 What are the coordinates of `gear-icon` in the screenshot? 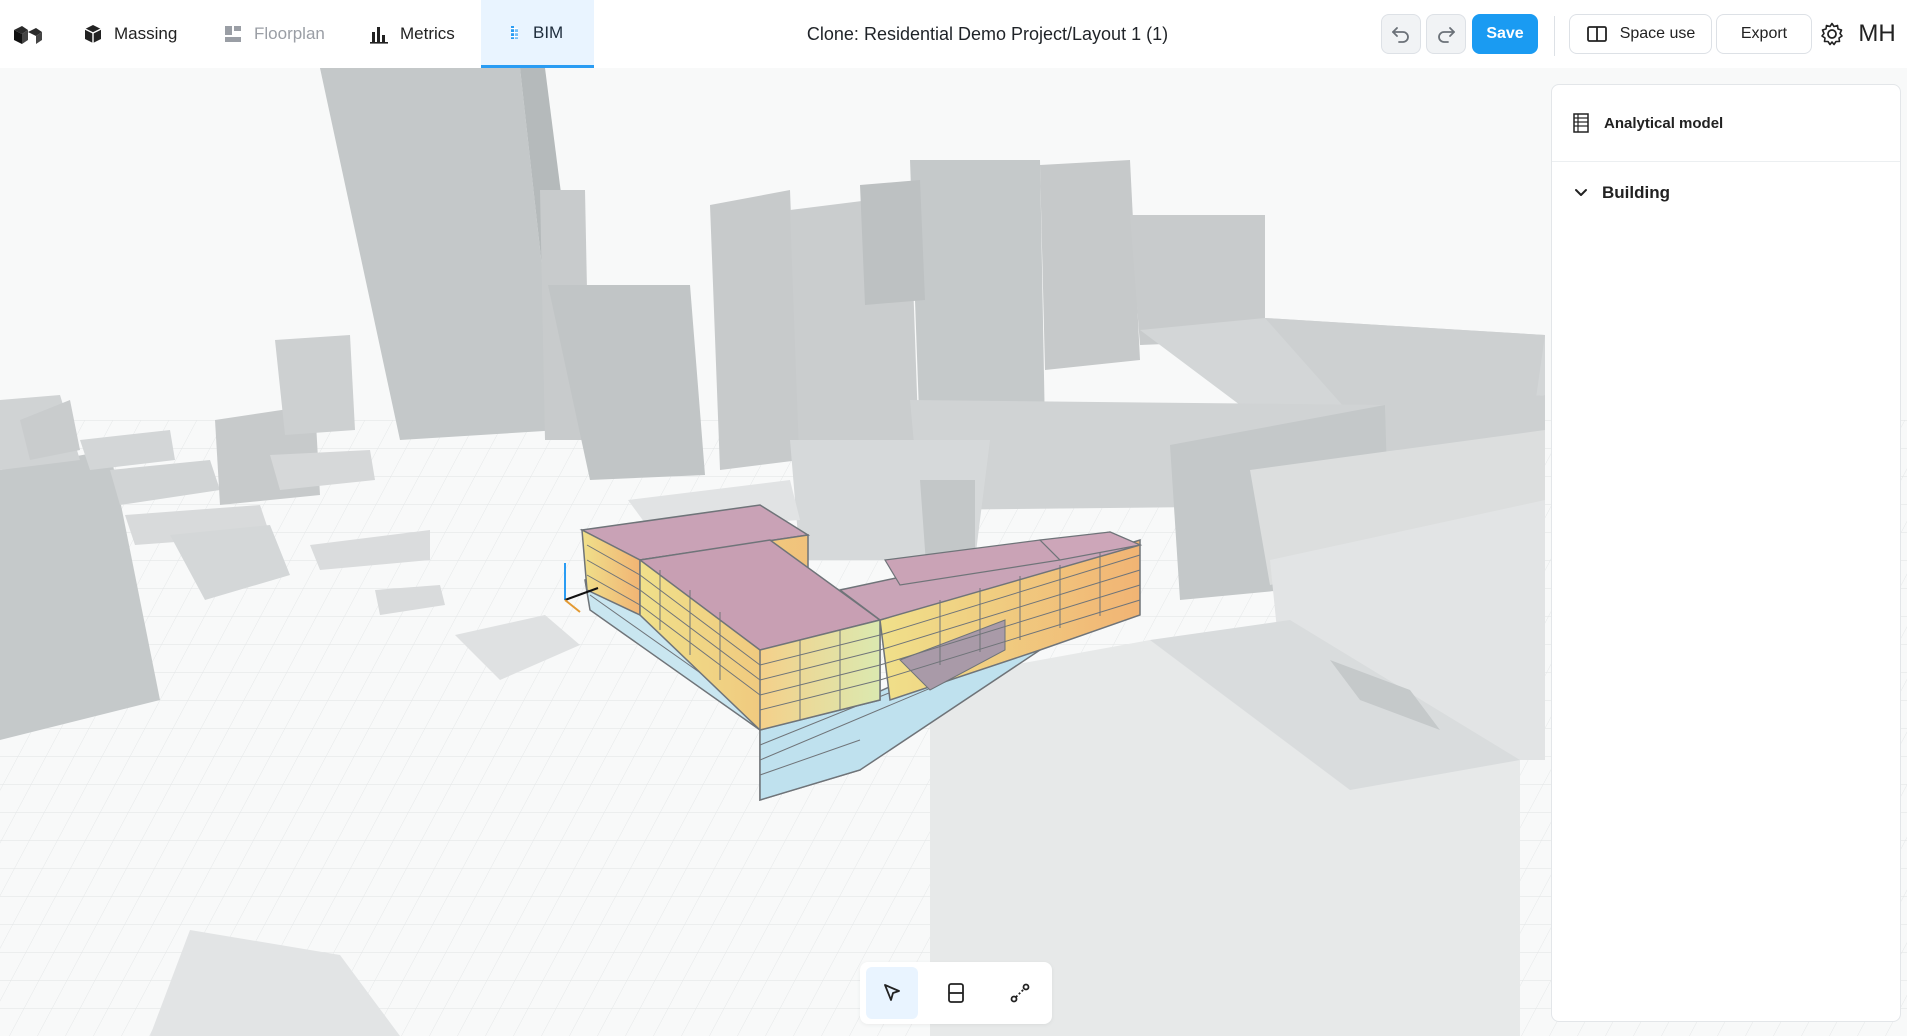 It's located at (1832, 34).